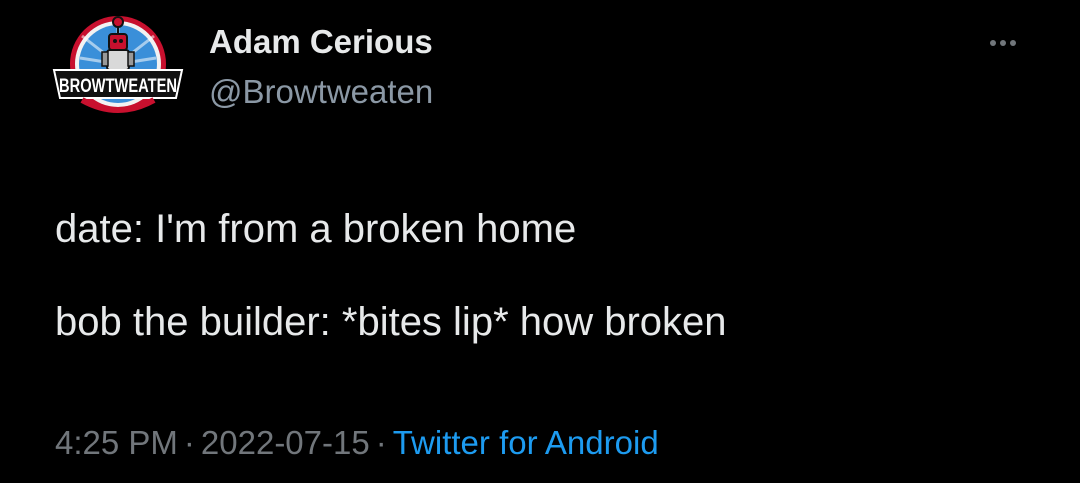 The image size is (1080, 483). I want to click on display-name: Adam Cerious, so click(321, 41).